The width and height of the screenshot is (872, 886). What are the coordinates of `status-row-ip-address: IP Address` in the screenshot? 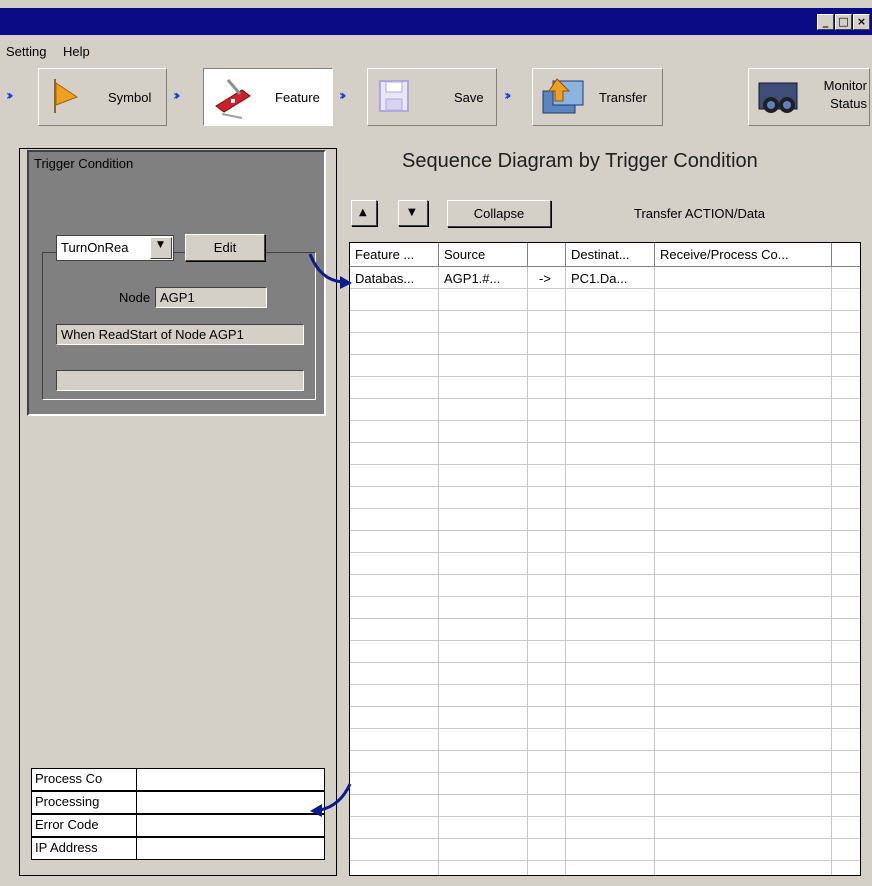 It's located at (178, 848).